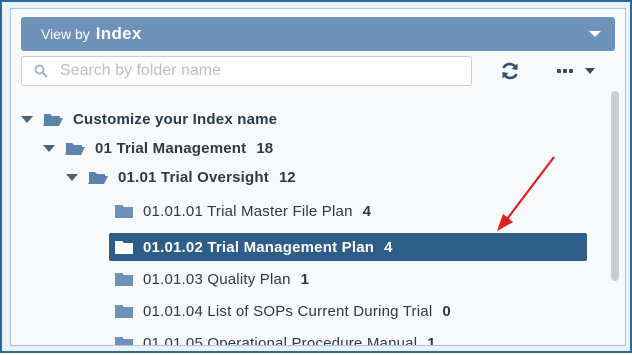  I want to click on tree-item-label: 01.01.03 Quality Plan, so click(217, 279).